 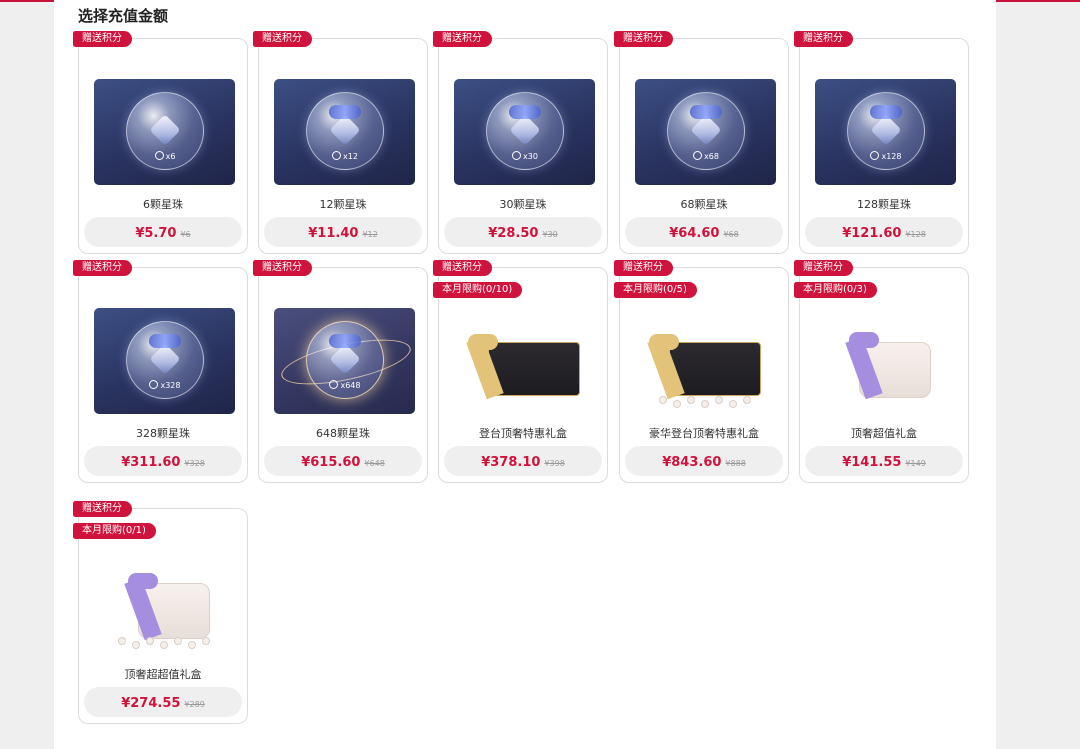 I want to click on product-card: 赠送积分 x328 328颗星珠 ¥311.60 ¥328, so click(x=160, y=371).